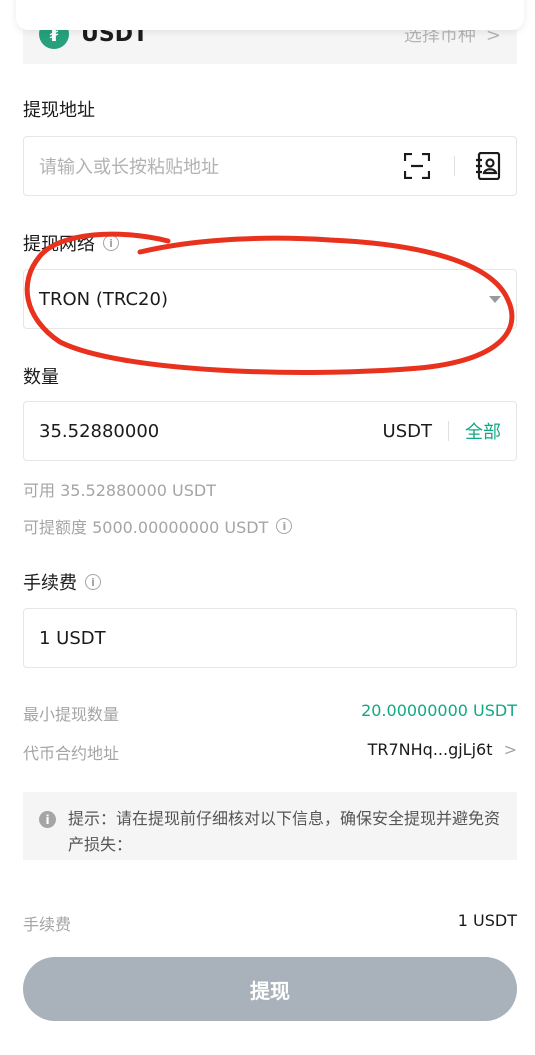  Describe the element at coordinates (483, 431) in the screenshot. I see `all-button: 全部` at that location.